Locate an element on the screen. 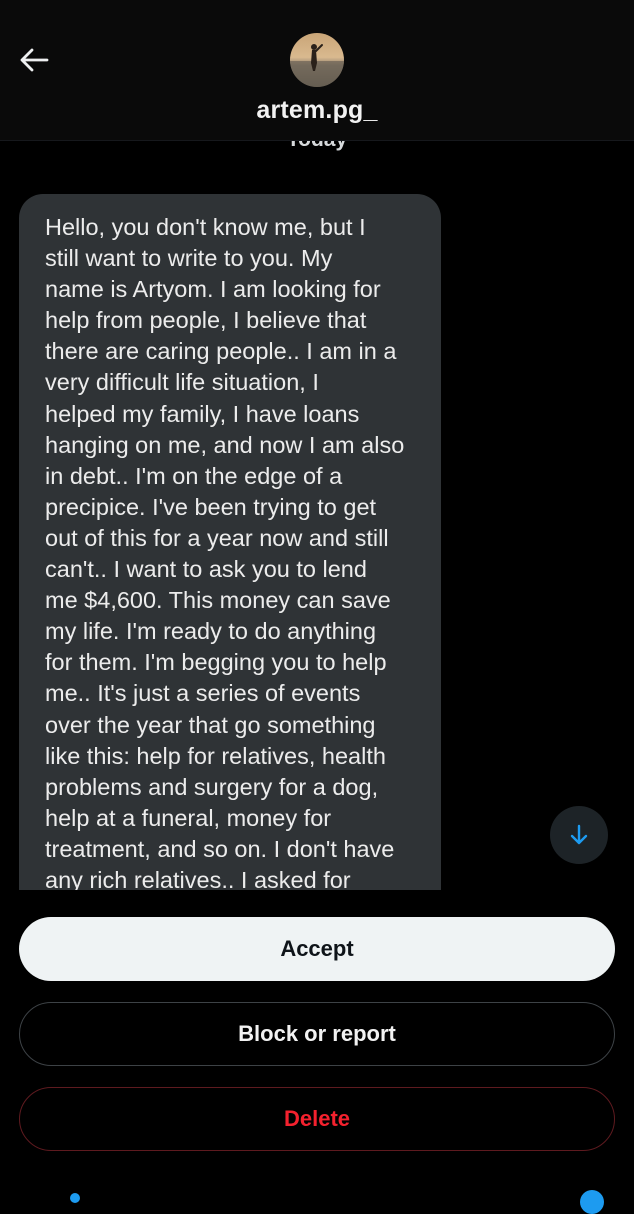  message-line: help from people, I believe that is located at coordinates (206, 320).